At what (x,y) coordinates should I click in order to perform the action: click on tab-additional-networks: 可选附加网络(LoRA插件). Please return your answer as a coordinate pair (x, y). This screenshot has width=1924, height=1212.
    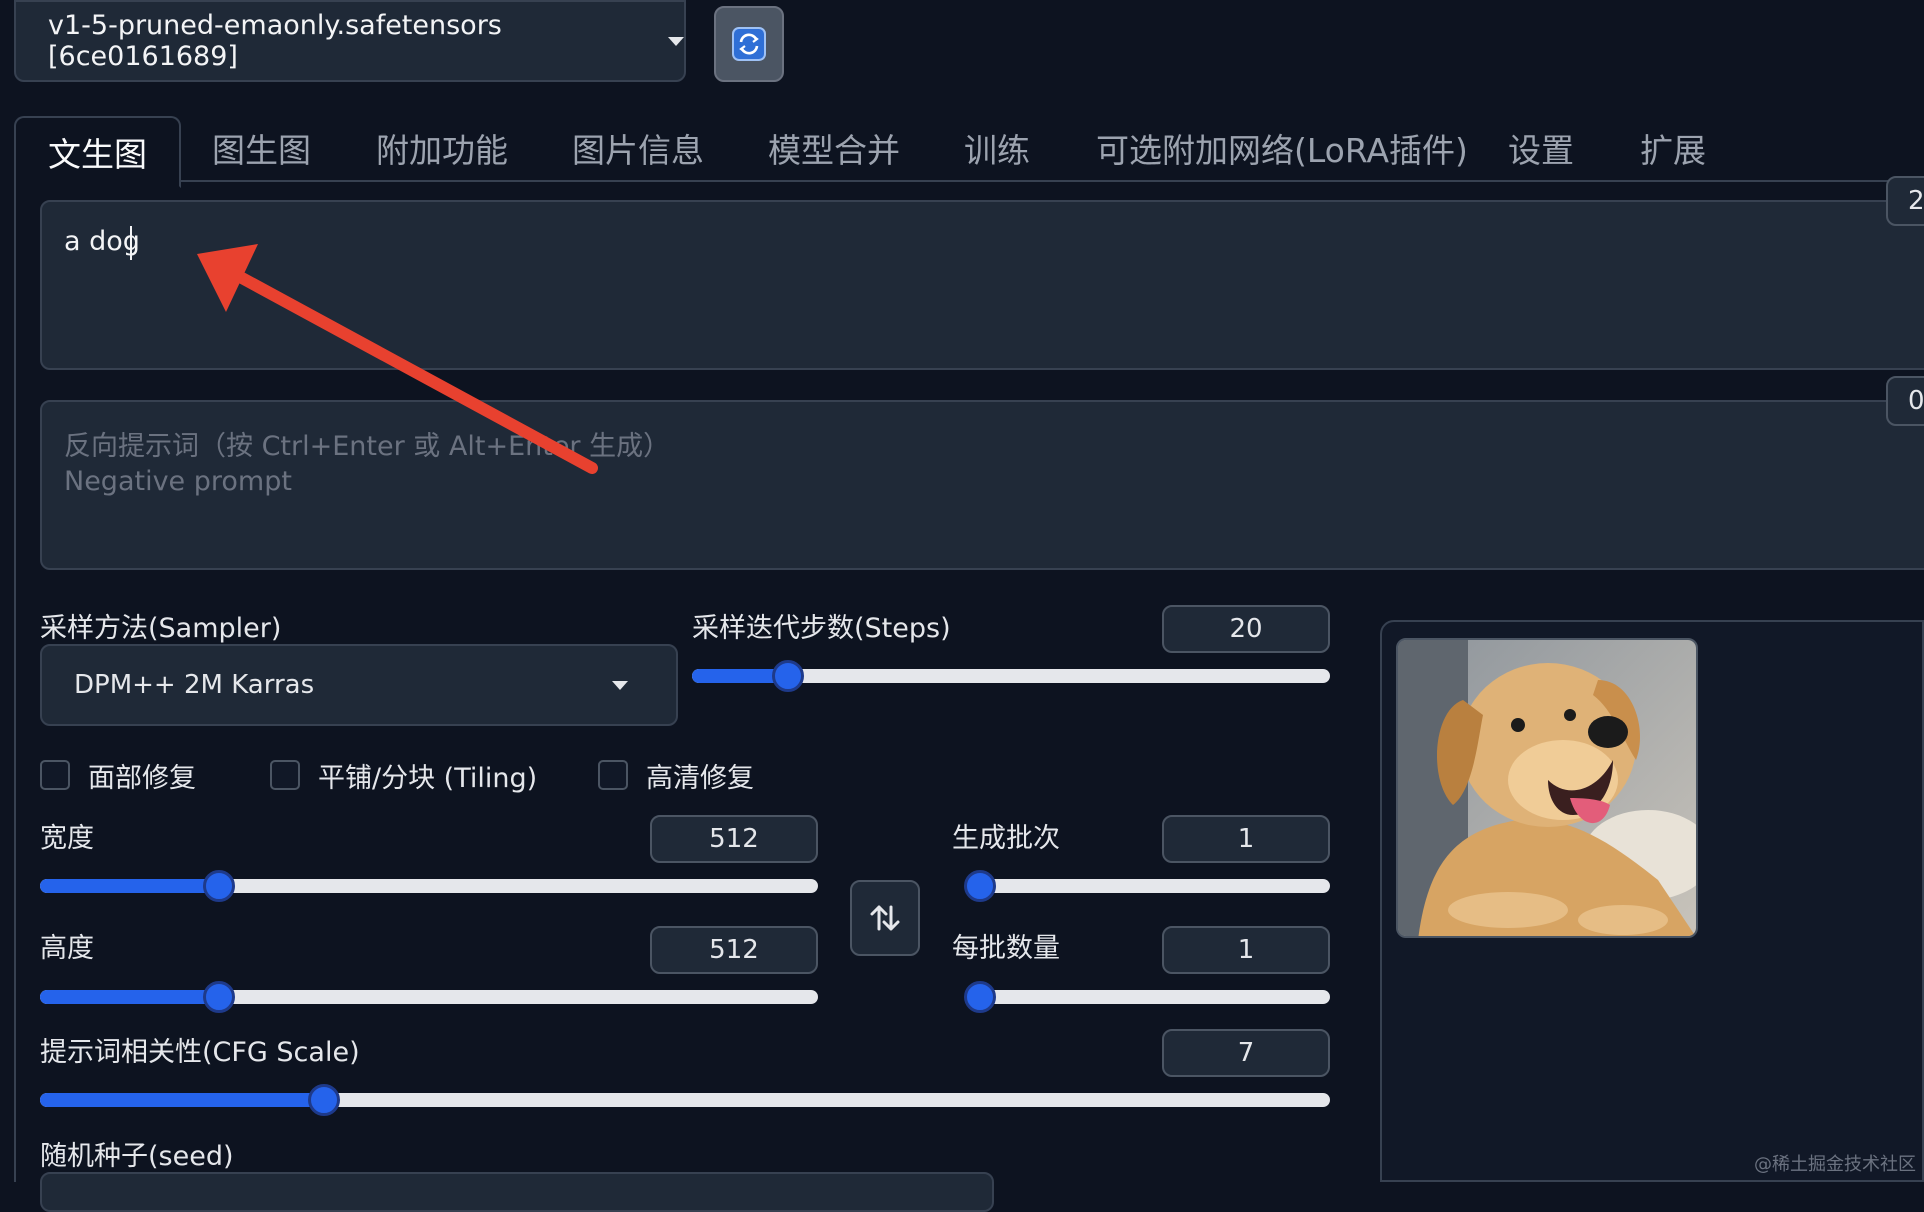
    Looking at the image, I should click on (1282, 148).